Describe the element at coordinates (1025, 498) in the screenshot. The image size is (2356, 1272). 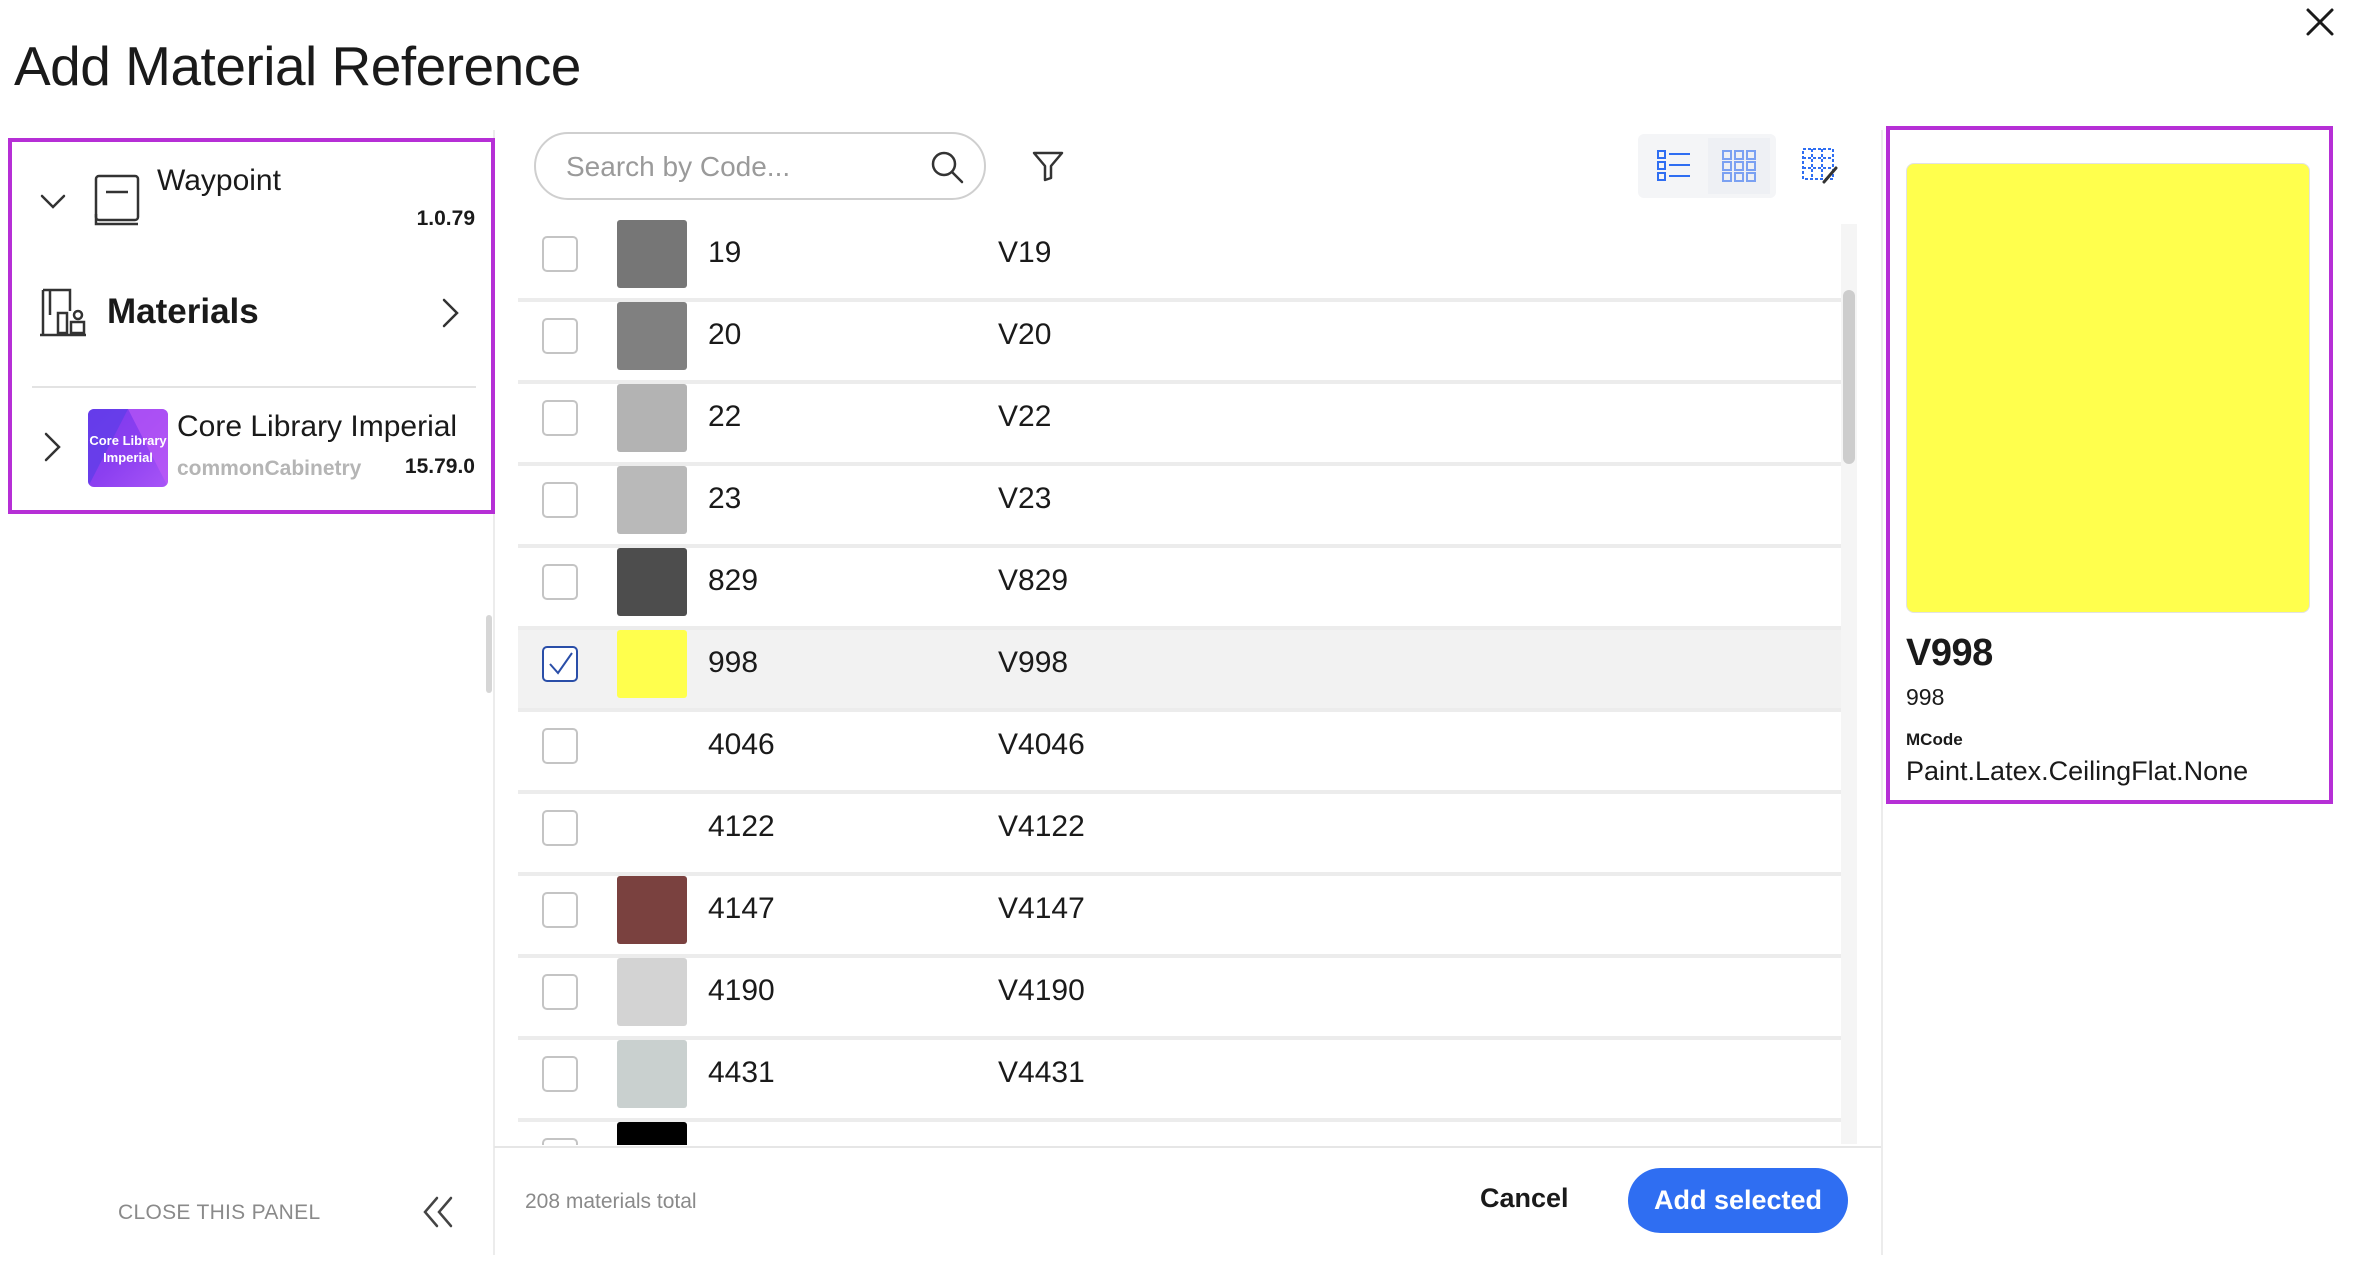
I see `material-vcode: V23` at that location.